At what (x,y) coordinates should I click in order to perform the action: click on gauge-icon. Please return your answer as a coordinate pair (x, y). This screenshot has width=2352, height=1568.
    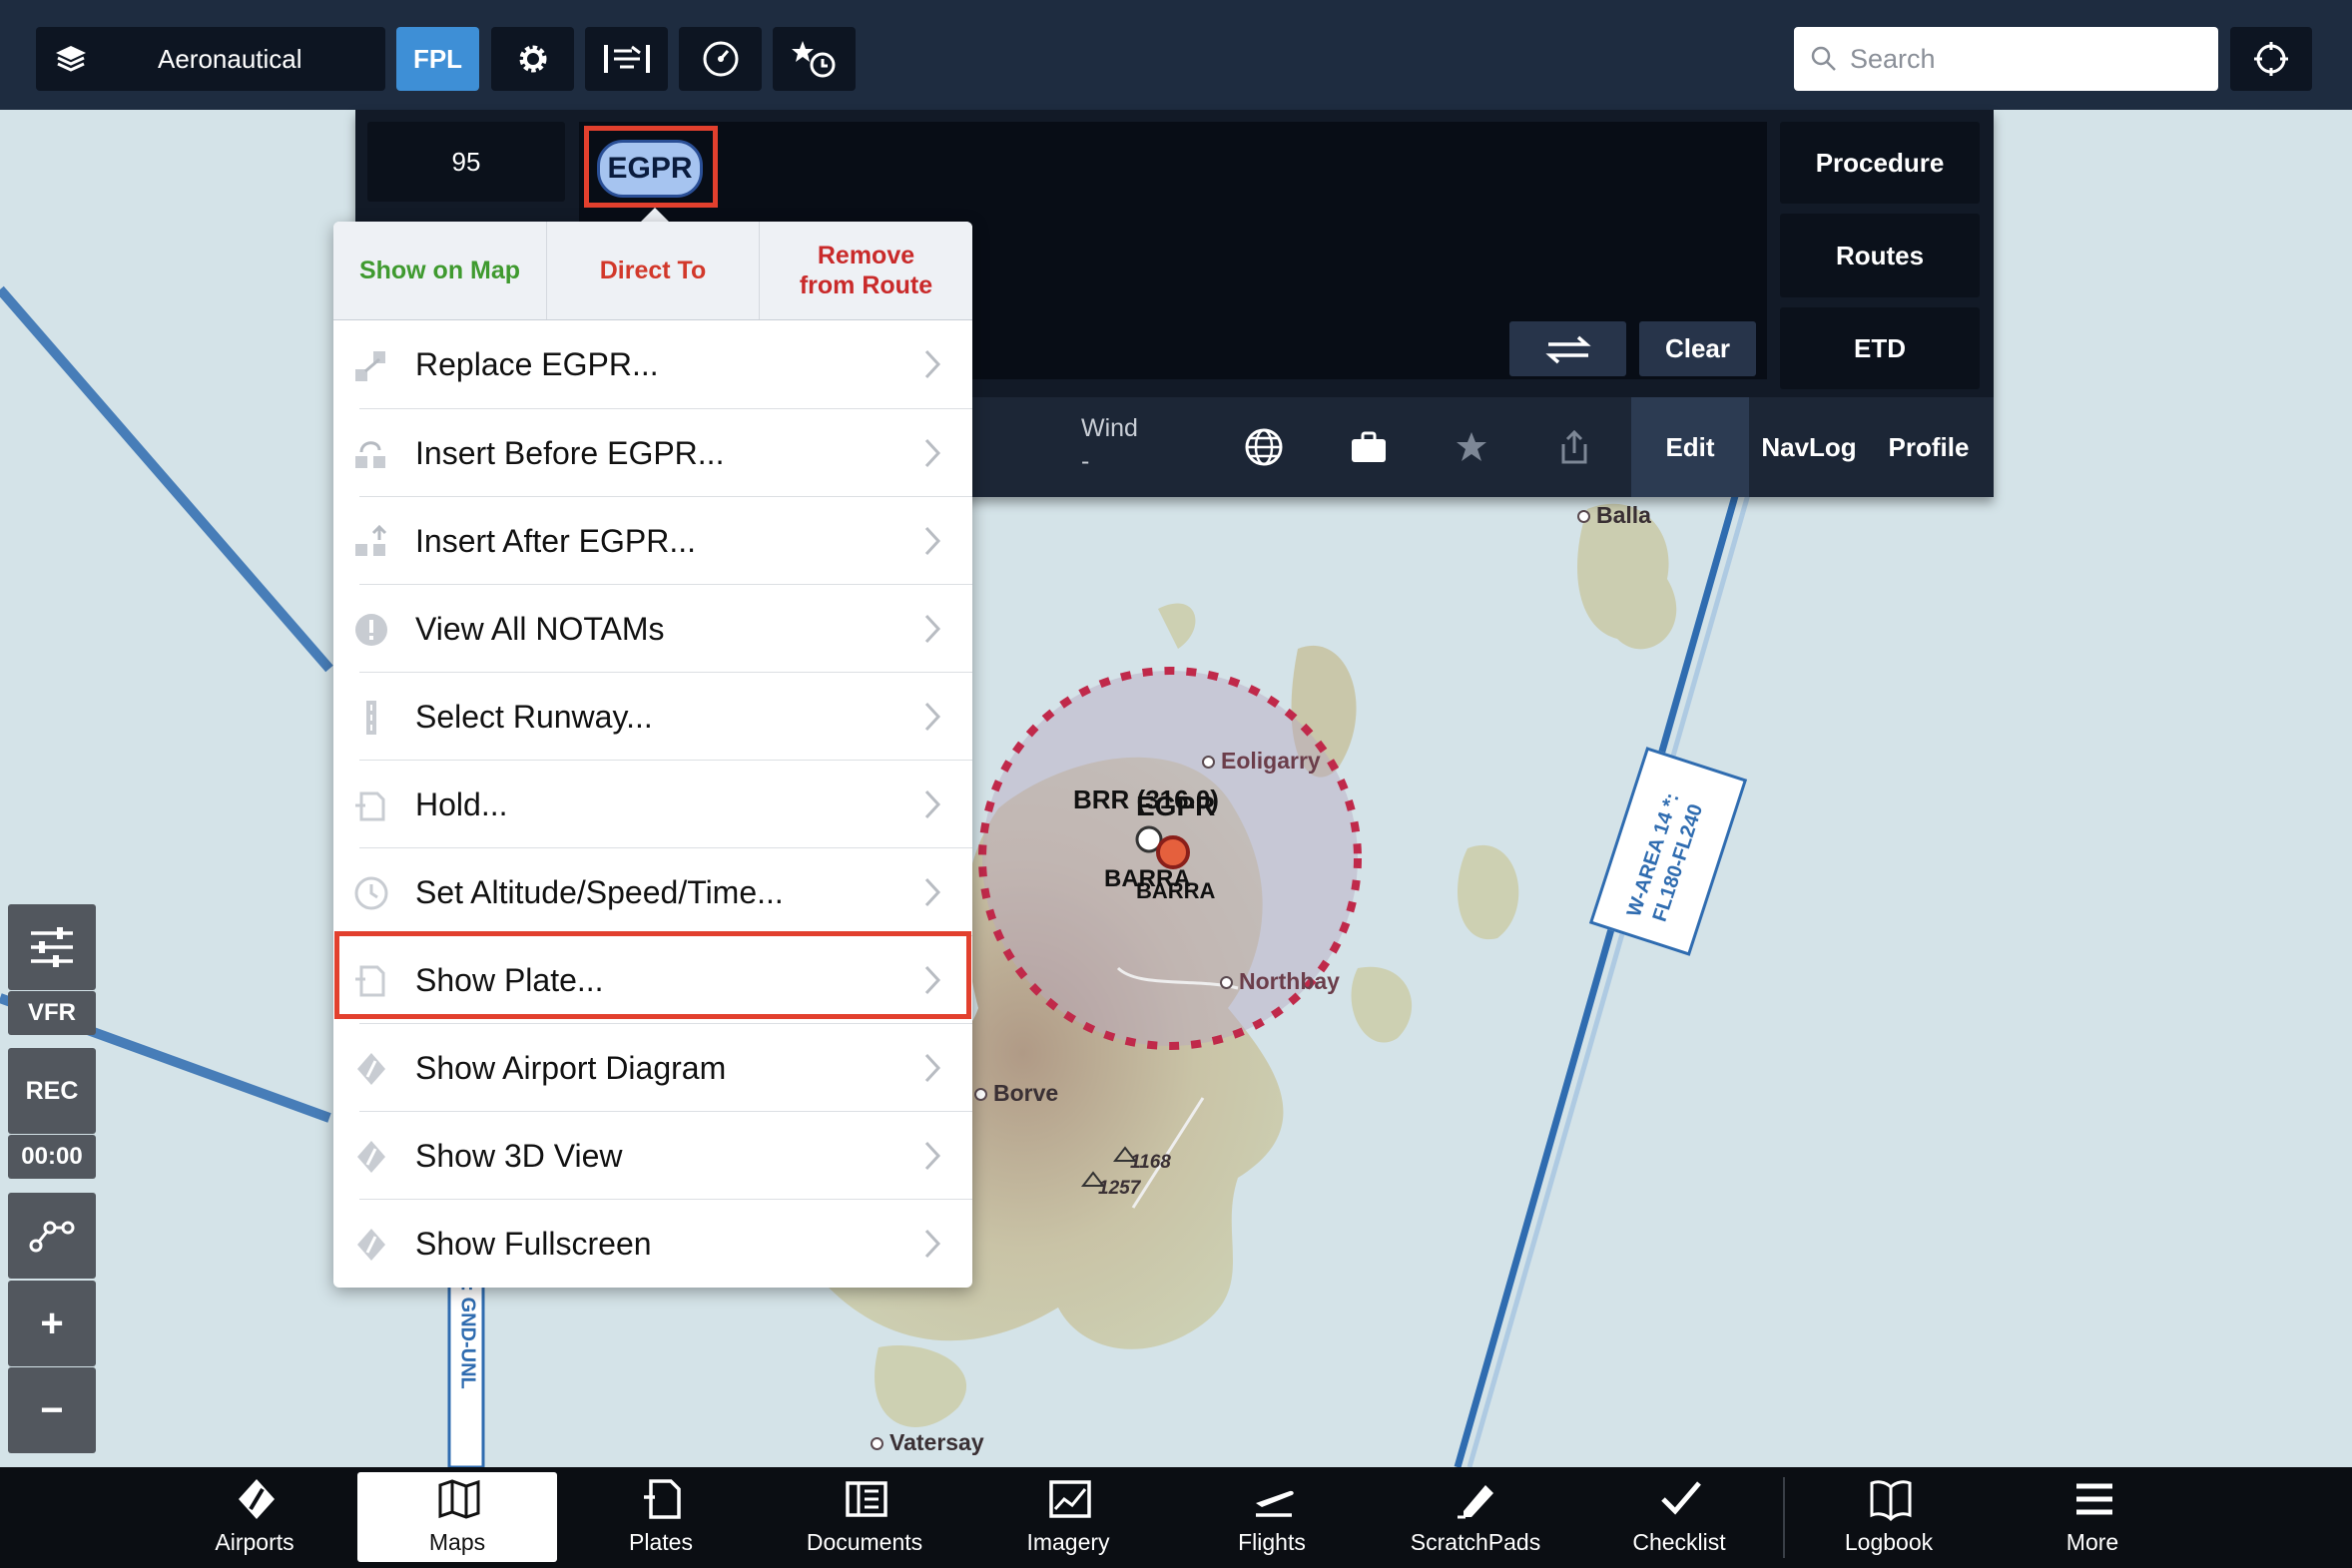
    Looking at the image, I should click on (720, 59).